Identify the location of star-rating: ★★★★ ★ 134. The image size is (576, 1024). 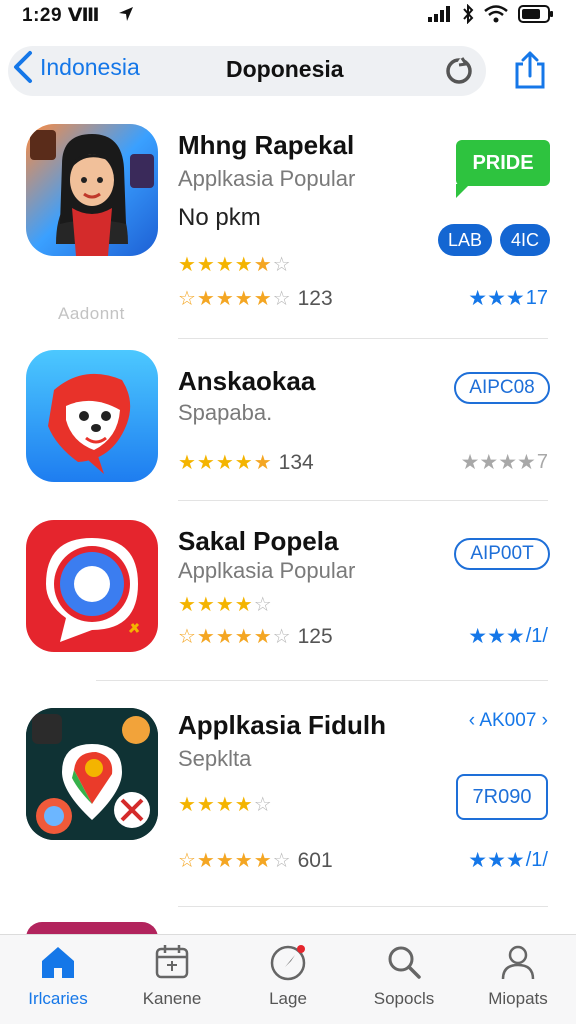
(246, 462).